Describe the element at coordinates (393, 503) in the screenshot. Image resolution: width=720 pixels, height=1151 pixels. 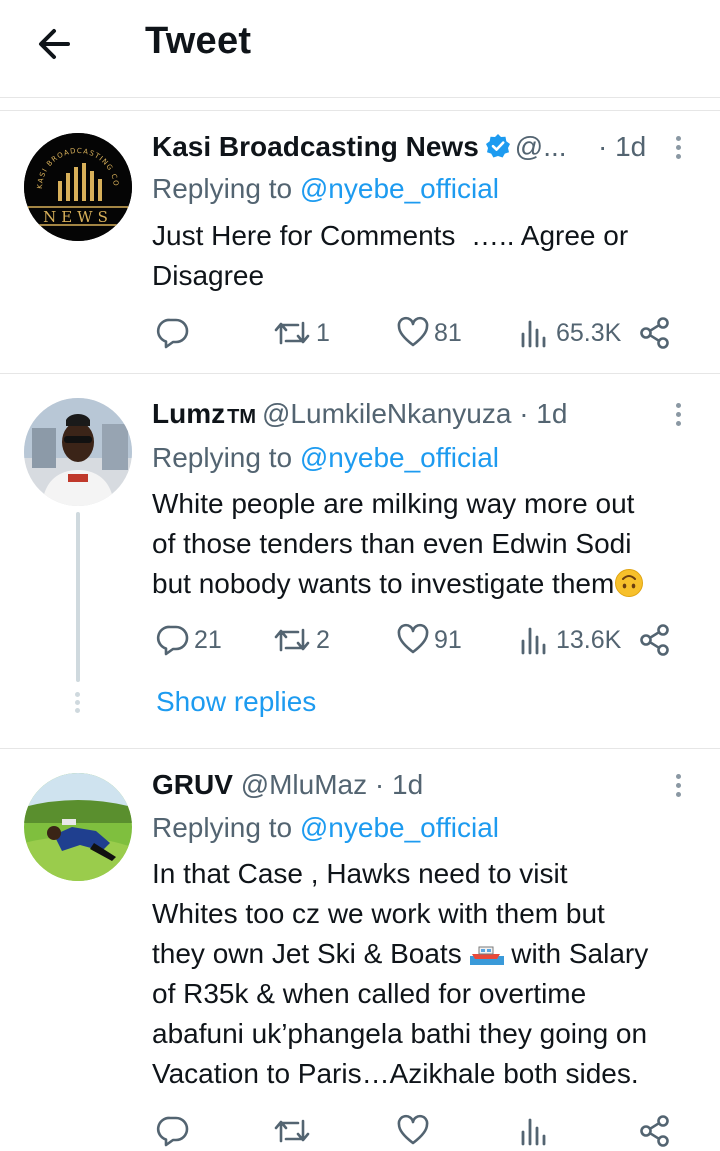
I see `tweet-text-line: White people are milking way more out` at that location.